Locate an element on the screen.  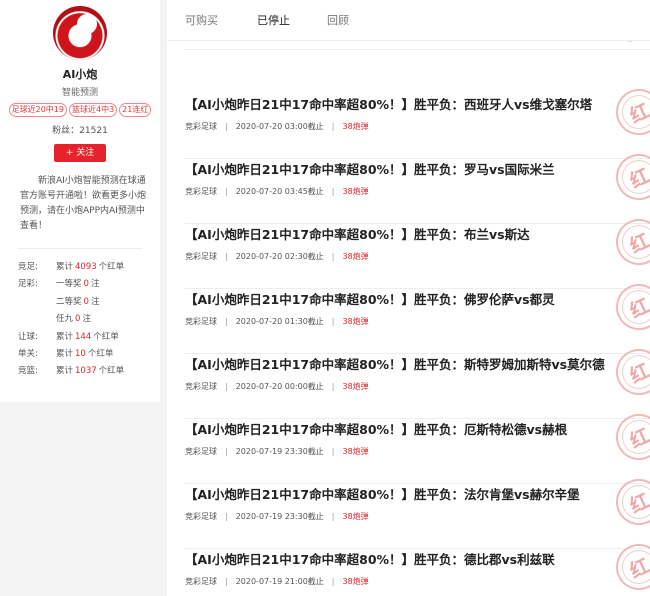
plan-title: 【AI小炮昨日21中17命中率超80%！】胜平负：法尔肯堡vs赫尔辛堡 is located at coordinates (382, 493).